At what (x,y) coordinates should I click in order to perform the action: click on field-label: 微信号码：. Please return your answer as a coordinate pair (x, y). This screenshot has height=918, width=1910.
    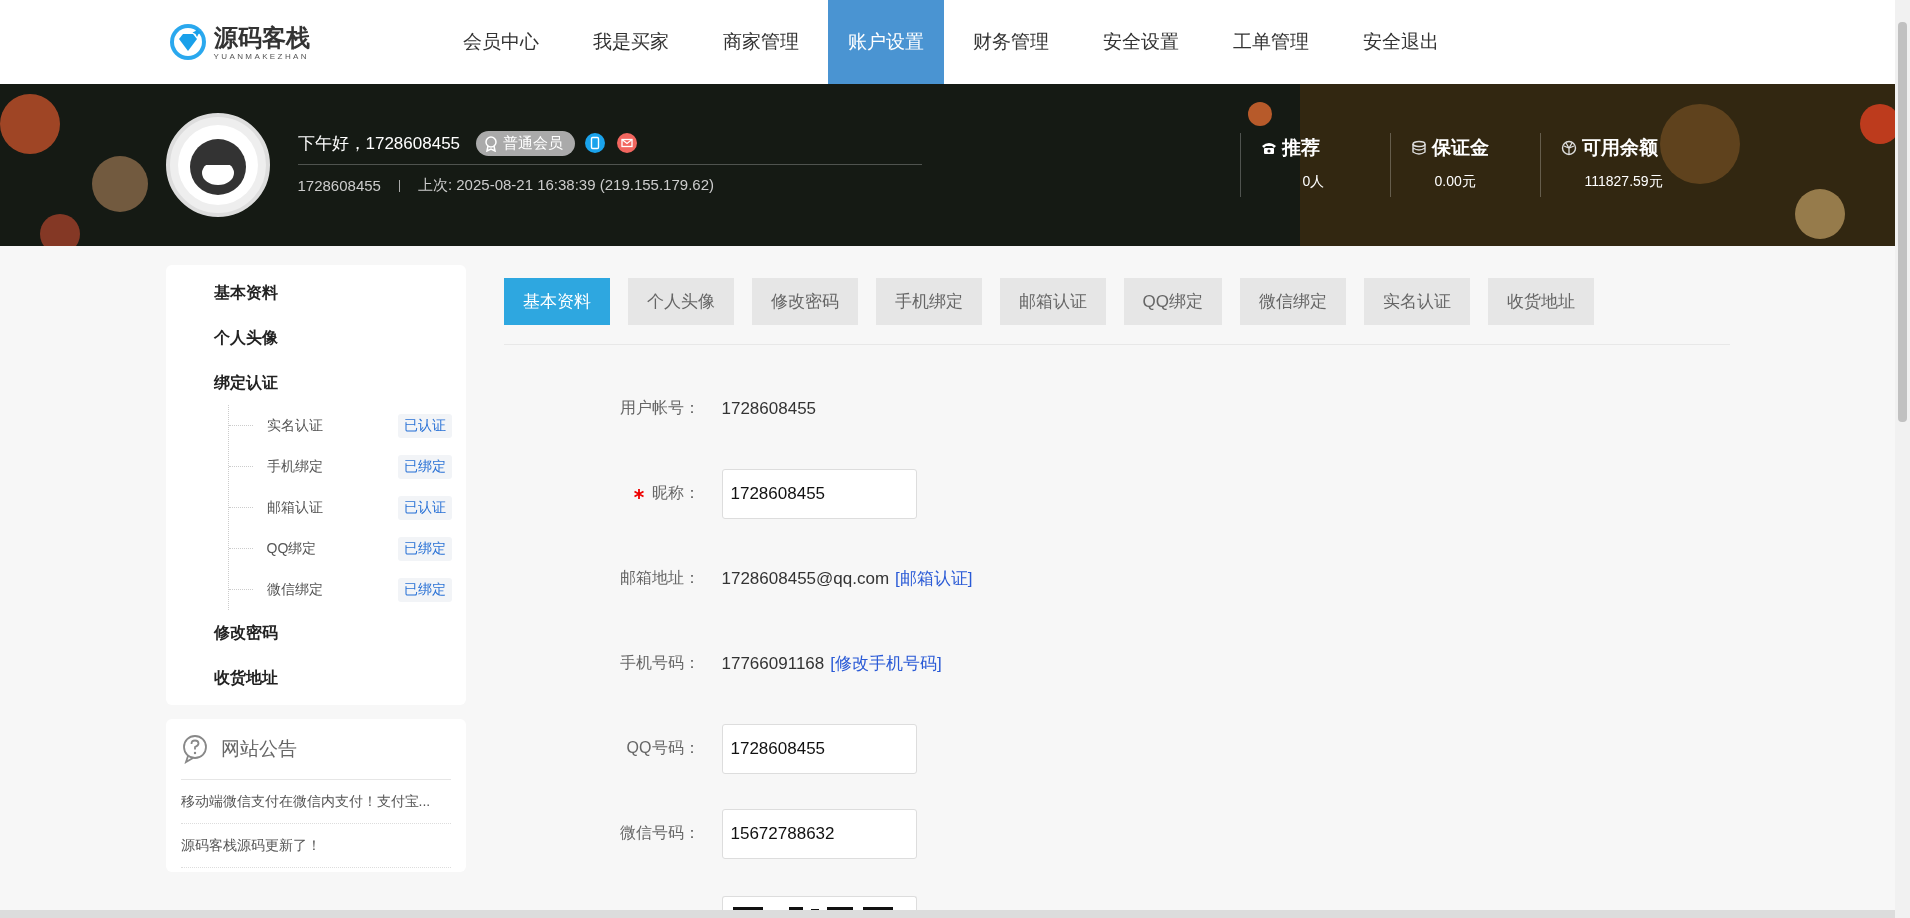
    Looking at the image, I should click on (659, 833).